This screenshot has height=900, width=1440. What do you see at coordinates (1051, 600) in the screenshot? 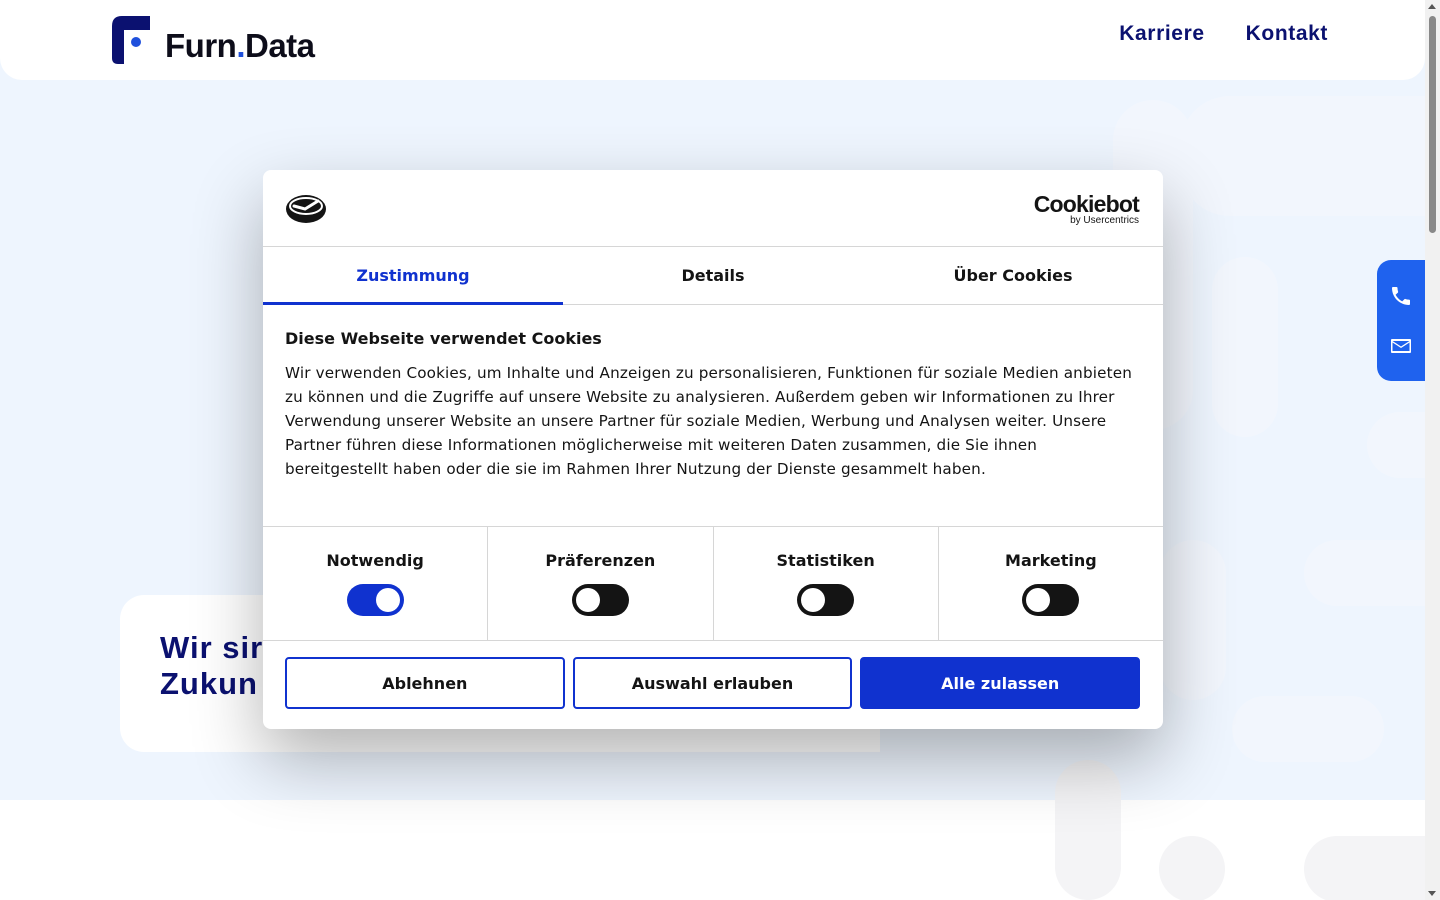
I see `toggle-marketing` at bounding box center [1051, 600].